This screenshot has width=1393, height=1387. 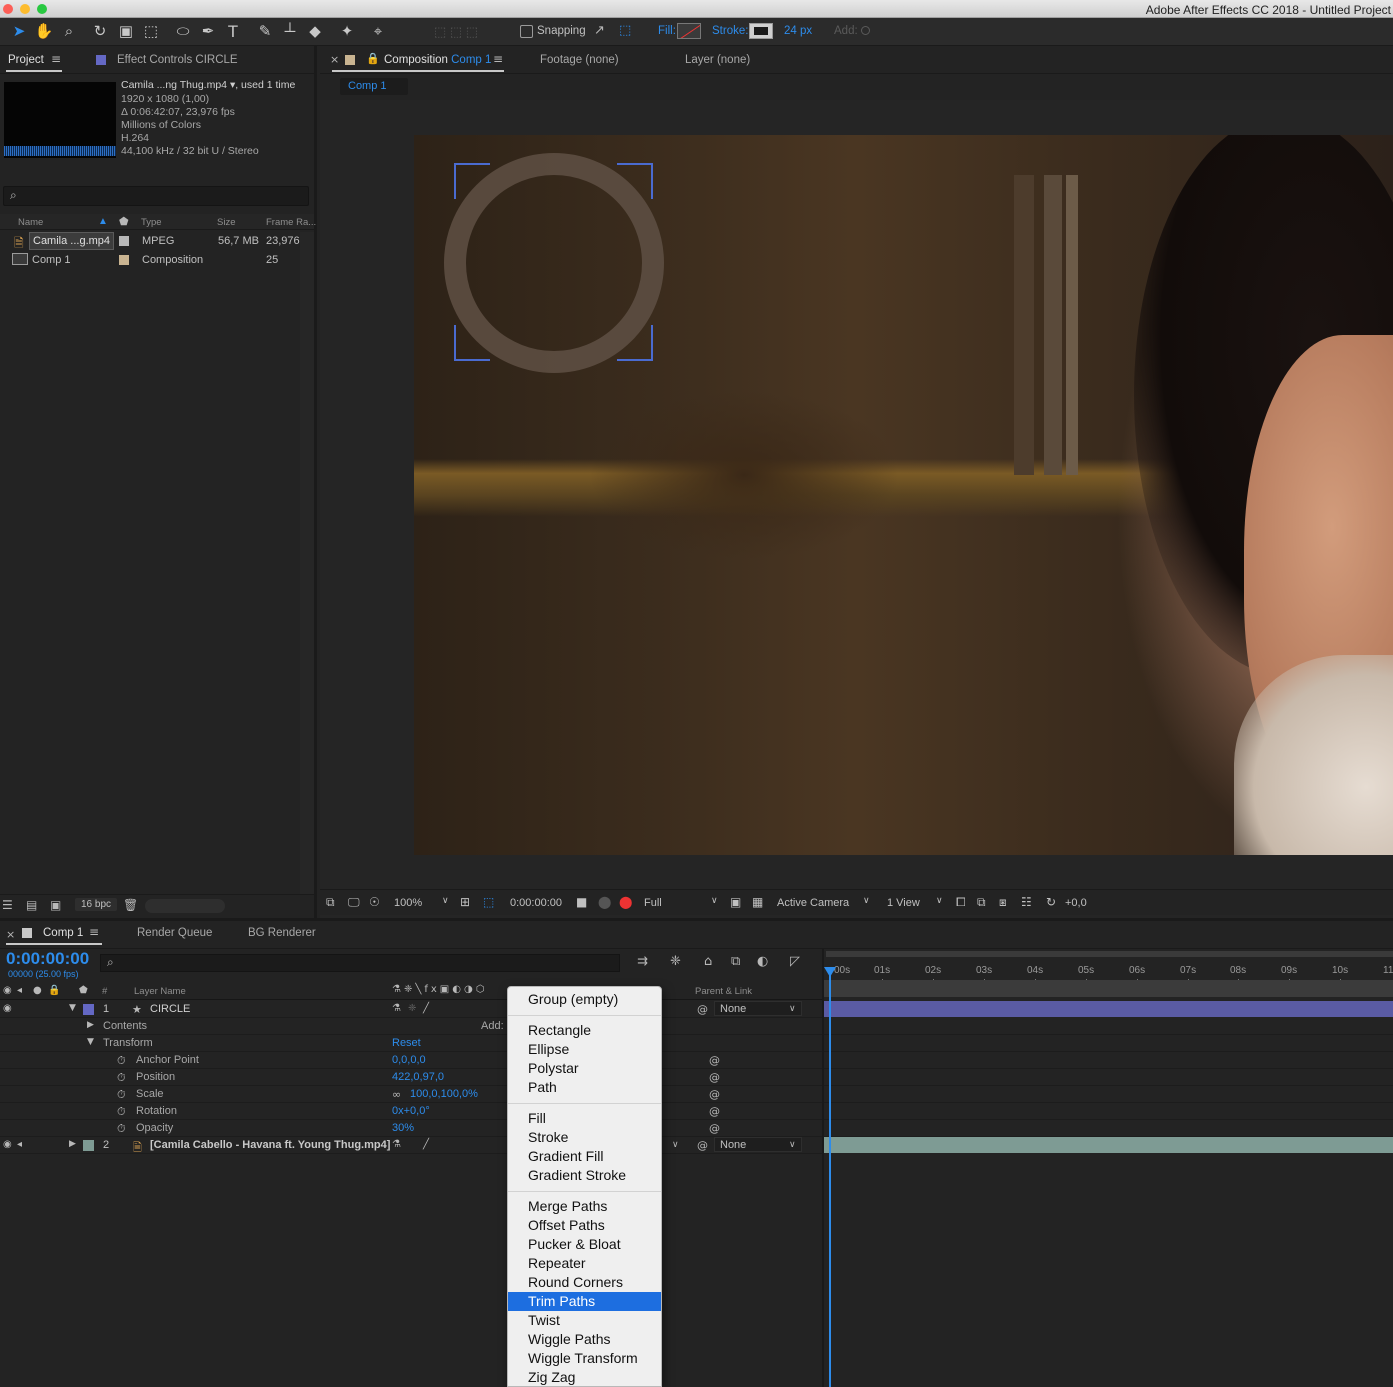 What do you see at coordinates (157, 241) in the screenshot?
I see `project-item-footage: 🗎 Camila ...g.mp4 MPEG 56,7 MB 23,976 ☷` at bounding box center [157, 241].